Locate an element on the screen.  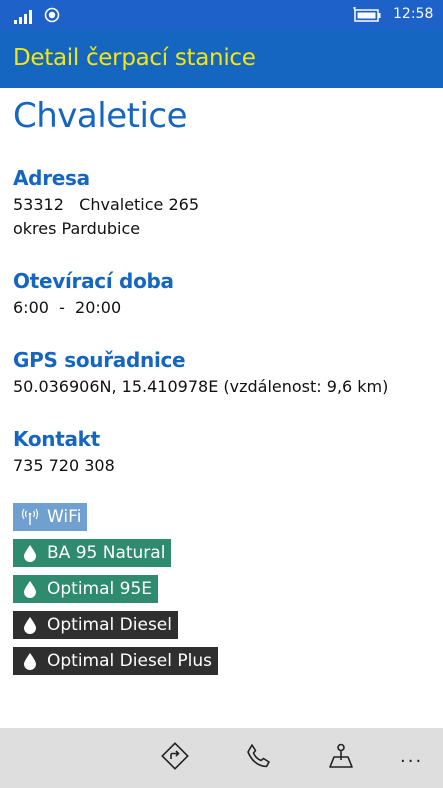
tag-label: Optimal Diesel Plus is located at coordinates (129, 661).